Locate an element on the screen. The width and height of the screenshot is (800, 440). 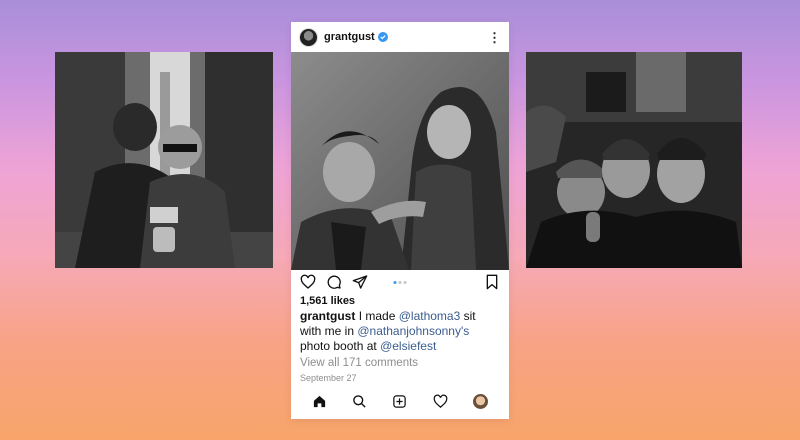
carousel-indicator is located at coordinates (400, 282).